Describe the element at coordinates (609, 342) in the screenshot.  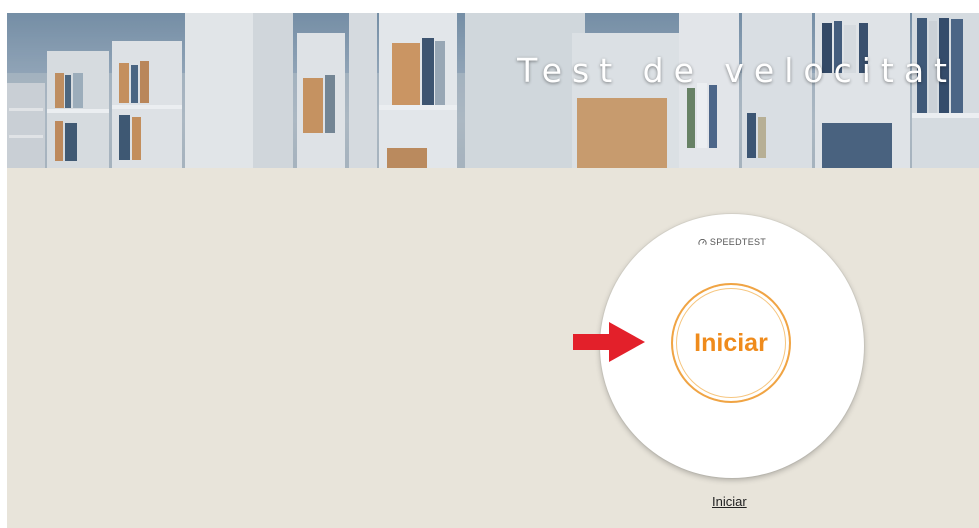
I see `arrow-right-icon` at that location.